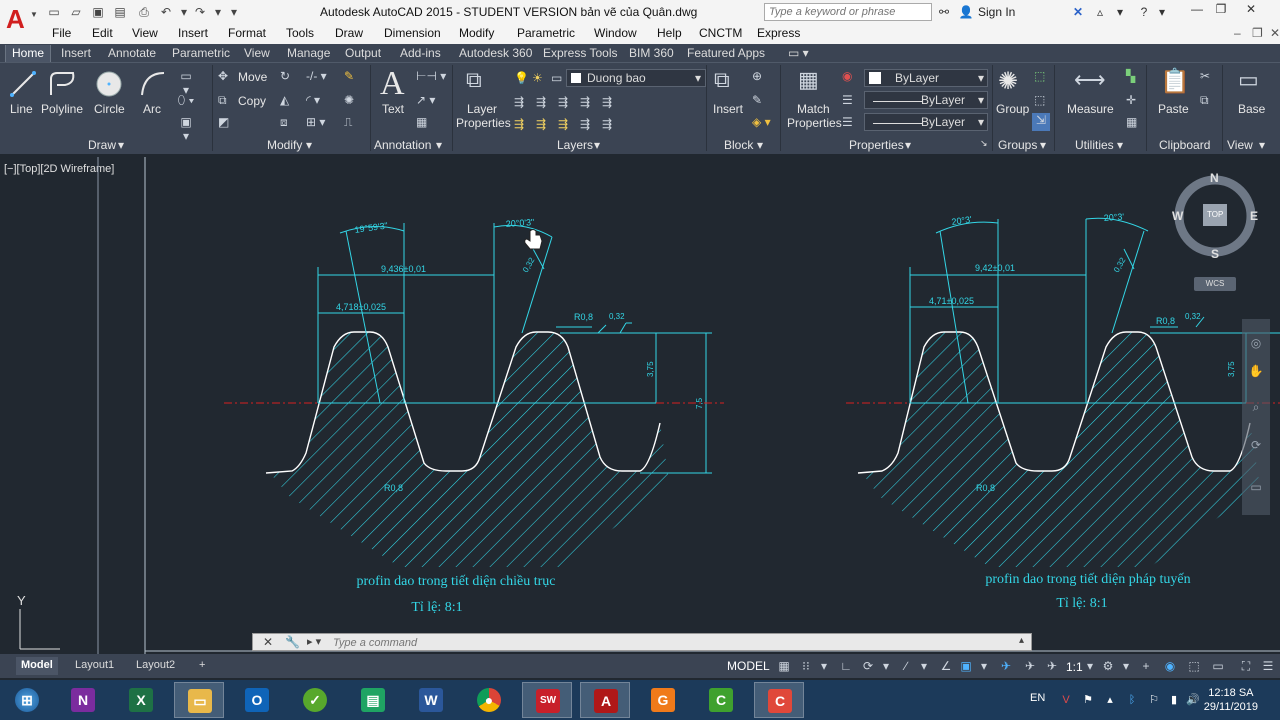  I want to click on clean-screen-icon: ▭, so click(1218, 666).